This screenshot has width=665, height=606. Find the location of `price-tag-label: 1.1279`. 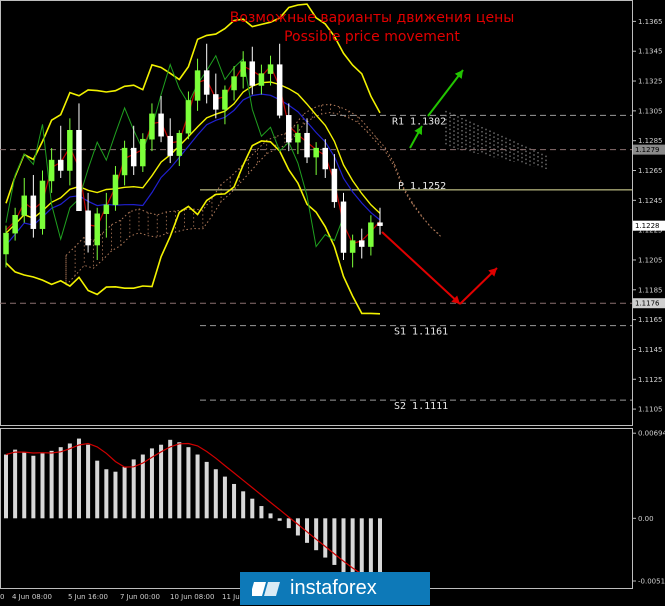

price-tag-label: 1.1279 is located at coordinates (647, 150).